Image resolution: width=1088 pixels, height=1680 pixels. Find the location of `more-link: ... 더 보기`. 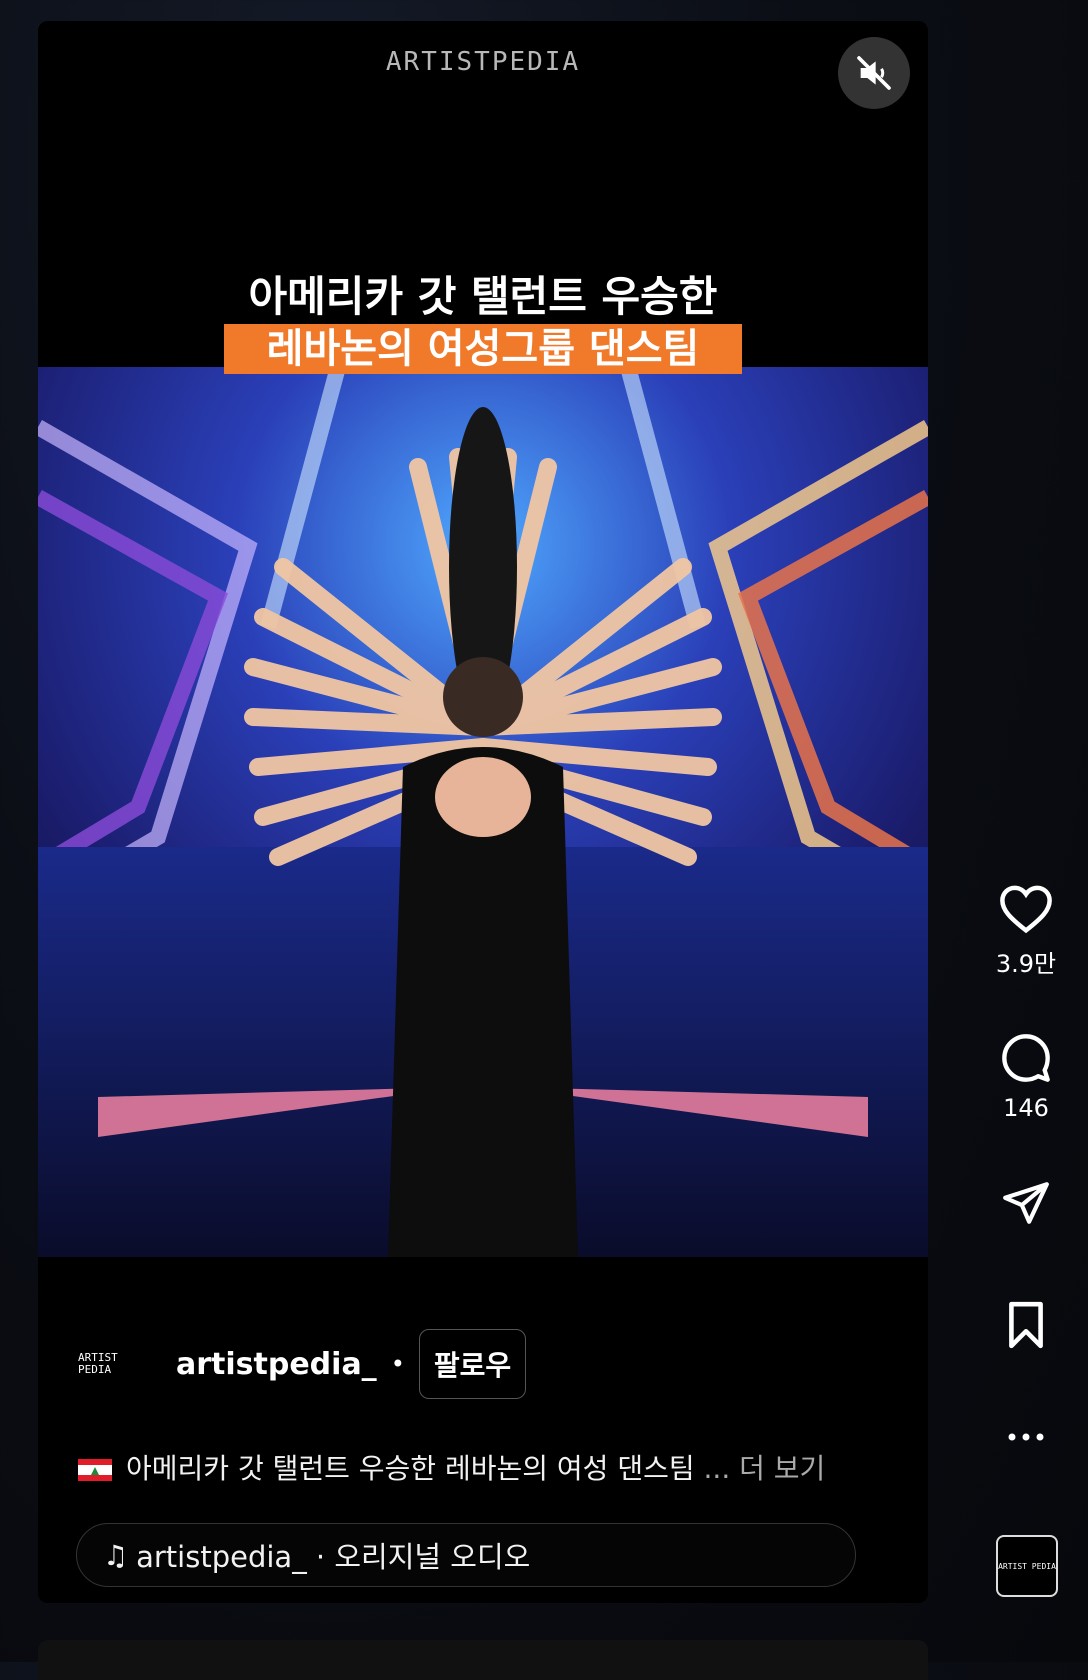

more-link: ... 더 보기 is located at coordinates (765, 1468).